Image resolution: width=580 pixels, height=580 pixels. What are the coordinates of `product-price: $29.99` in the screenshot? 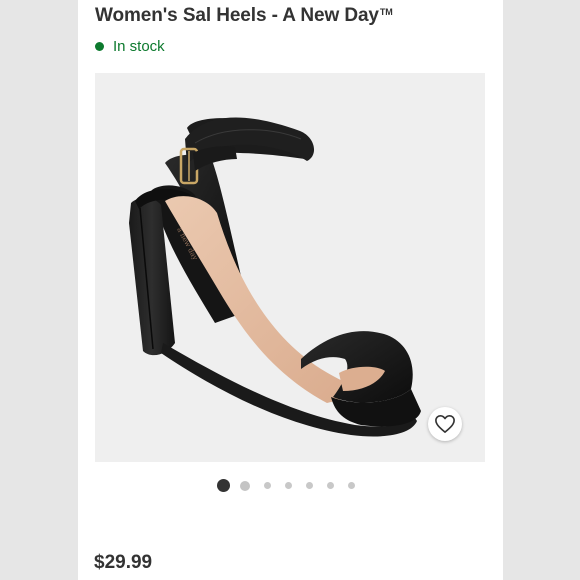 It's located at (123, 562).